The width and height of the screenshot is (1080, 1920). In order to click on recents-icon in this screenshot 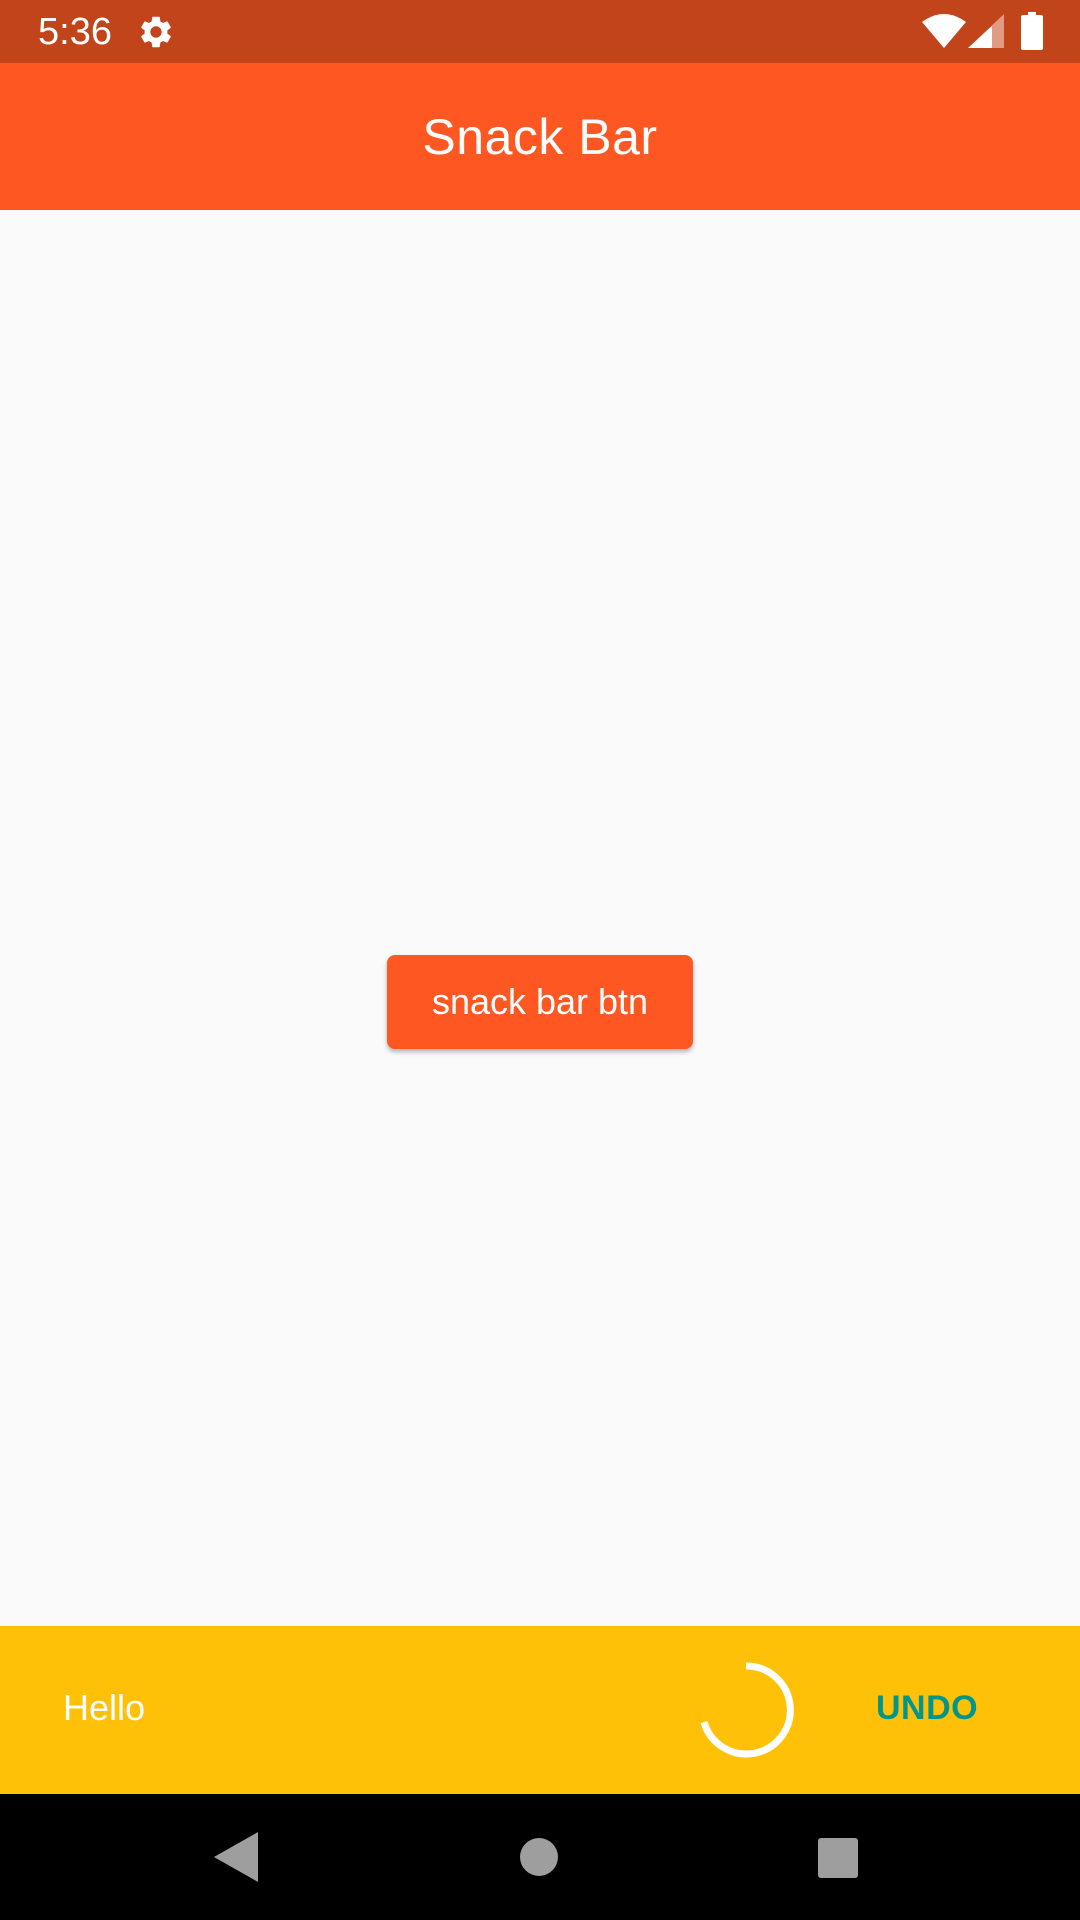, I will do `click(838, 1858)`.